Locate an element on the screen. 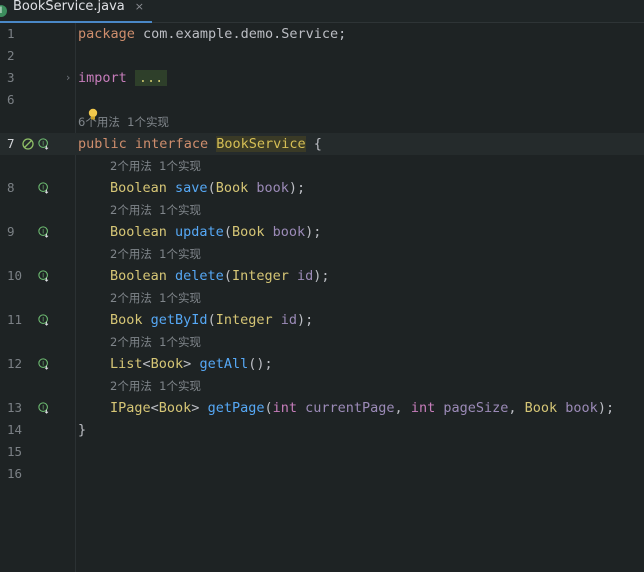 The image size is (644, 572). line-number: 6 is located at coordinates (11, 99).